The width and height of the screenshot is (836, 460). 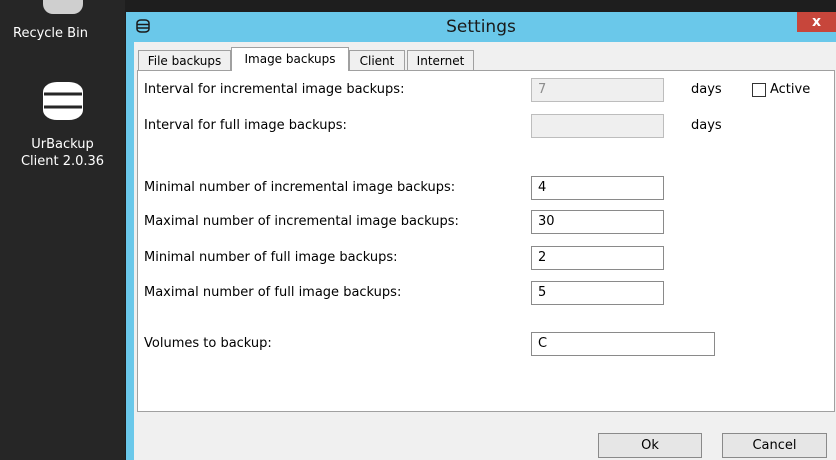 What do you see at coordinates (290, 59) in the screenshot?
I see `tab-image-backups: Image backups` at bounding box center [290, 59].